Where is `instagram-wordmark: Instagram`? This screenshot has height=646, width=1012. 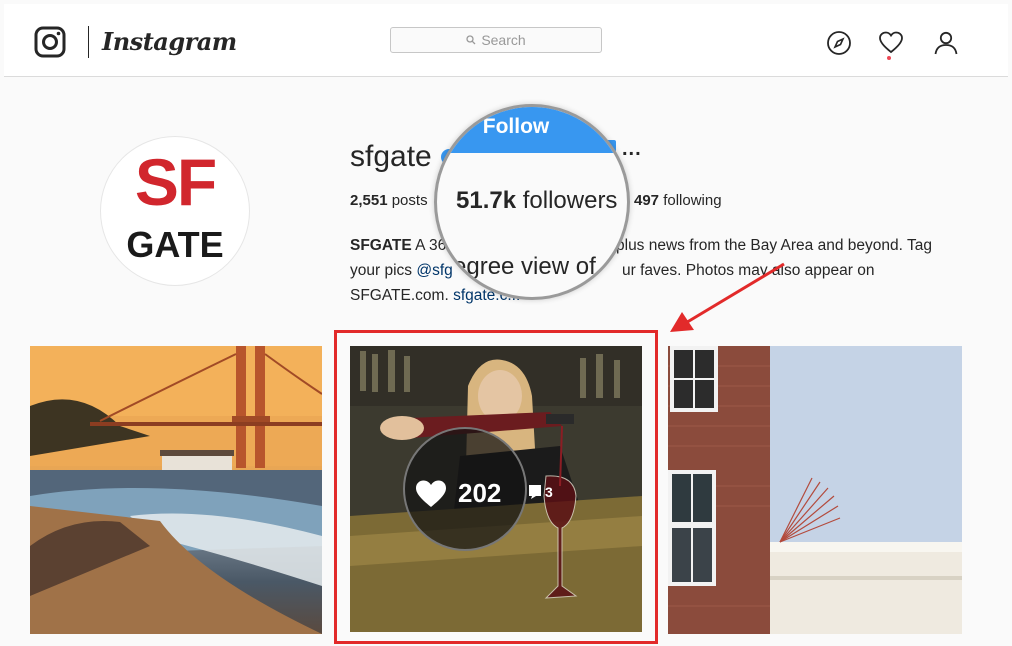
instagram-wordmark: Instagram is located at coordinates (169, 41).